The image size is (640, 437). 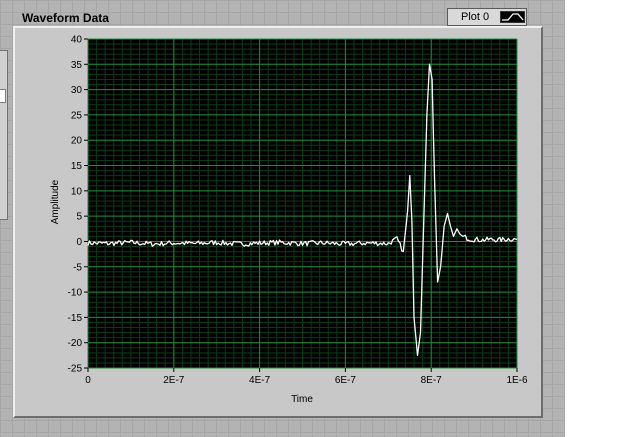 What do you see at coordinates (79, 217) in the screenshot?
I see `y-tick-label: 5` at bounding box center [79, 217].